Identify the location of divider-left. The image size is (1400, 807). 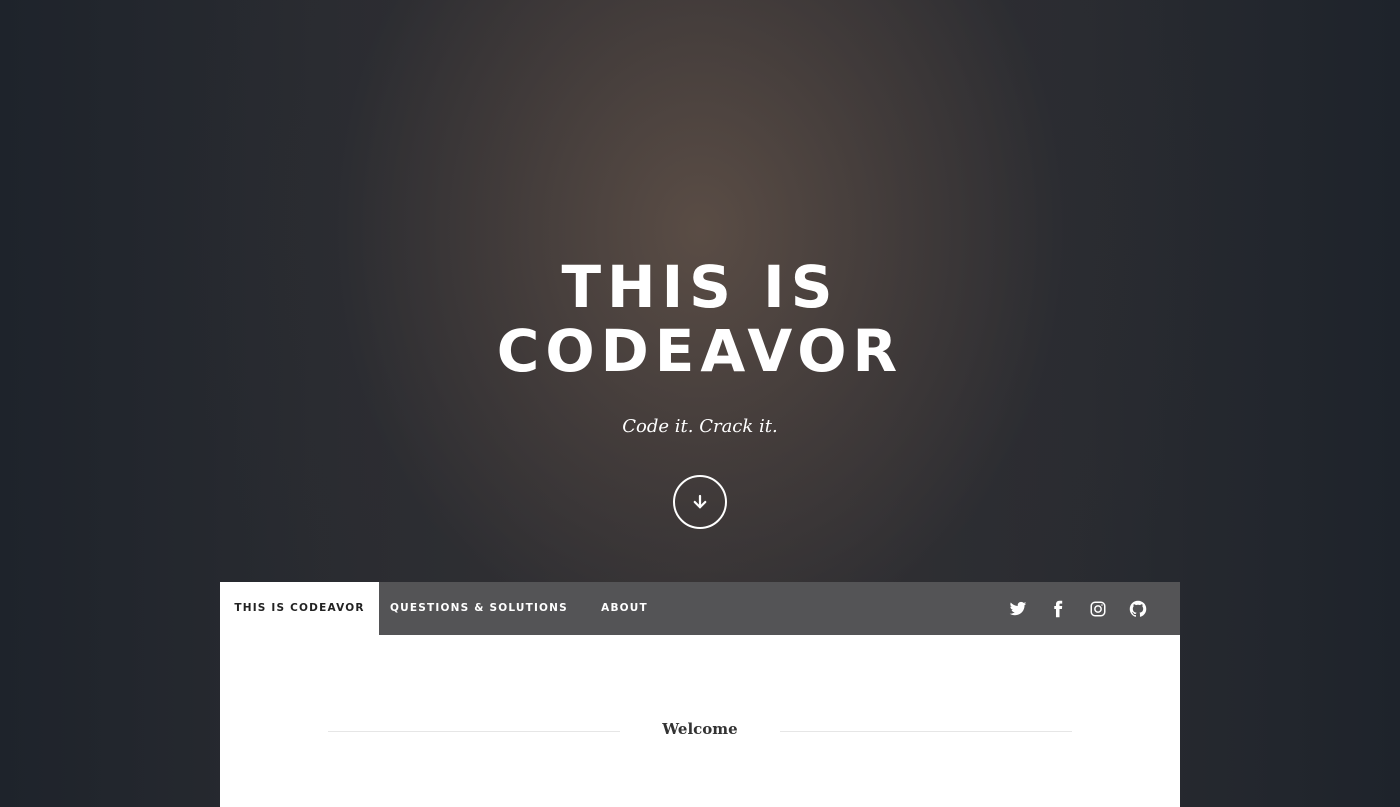
(474, 731).